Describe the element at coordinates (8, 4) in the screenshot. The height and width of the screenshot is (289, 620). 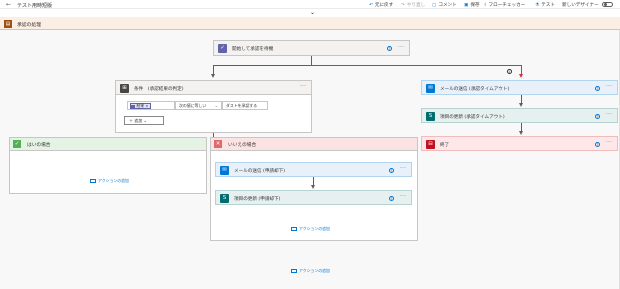
I see `back-arrow-icon: ←` at that location.